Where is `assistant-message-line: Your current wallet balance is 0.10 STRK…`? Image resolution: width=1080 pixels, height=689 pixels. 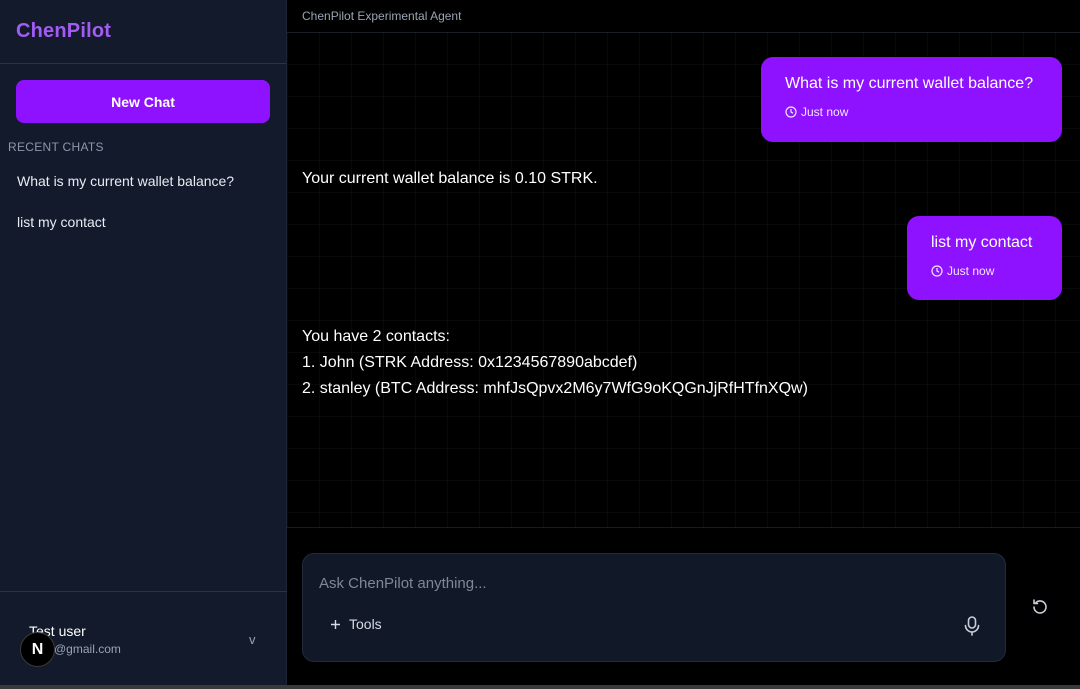
assistant-message-line: Your current wallet balance is 0.10 STRK… is located at coordinates (450, 178).